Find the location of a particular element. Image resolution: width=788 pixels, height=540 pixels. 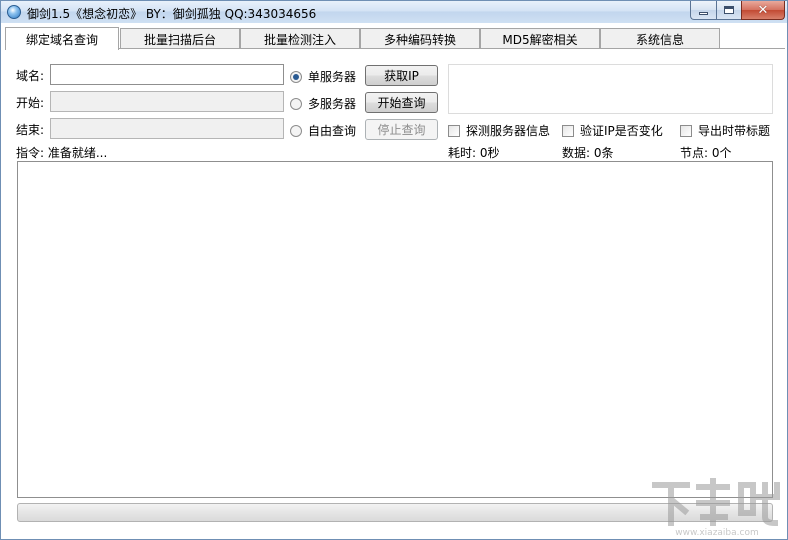

checkbox-label: 探测服务器信息 is located at coordinates (508, 131).